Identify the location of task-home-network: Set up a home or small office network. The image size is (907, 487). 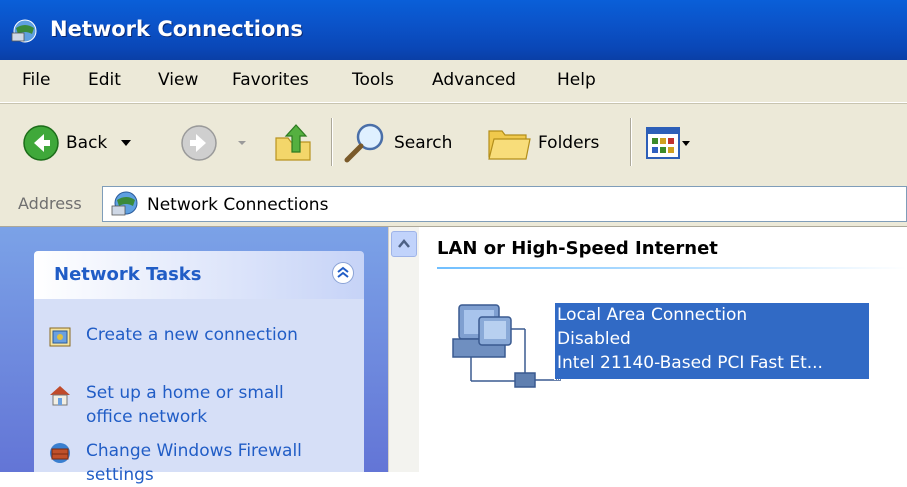
(187, 405).